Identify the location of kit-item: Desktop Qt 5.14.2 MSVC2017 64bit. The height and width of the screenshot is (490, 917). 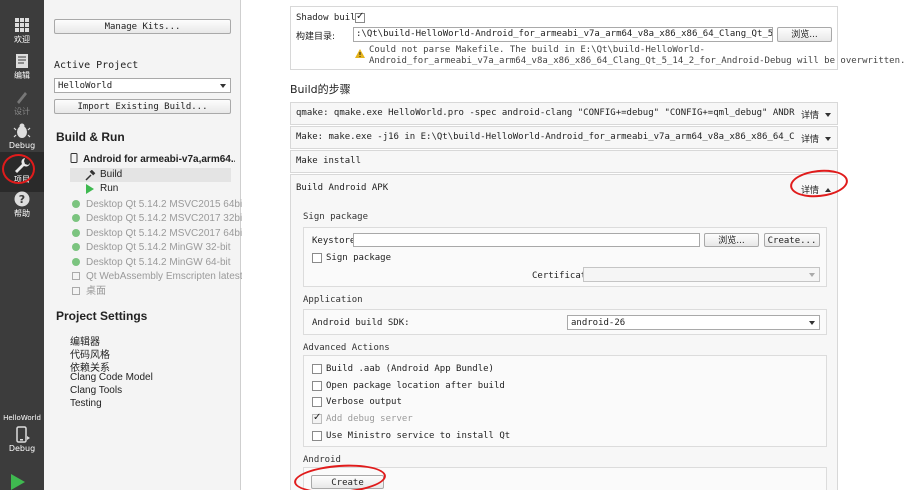
(158, 234).